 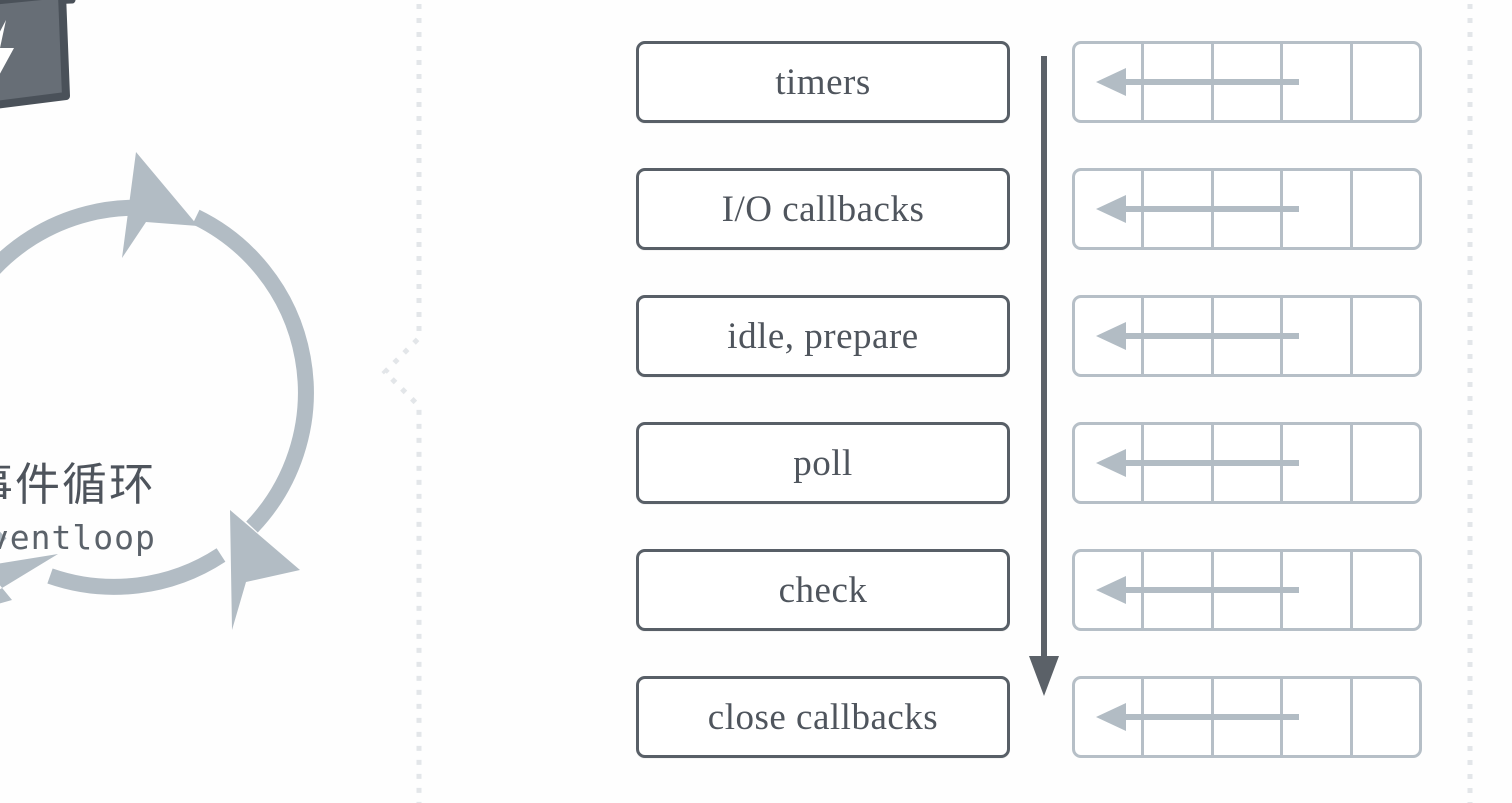 I want to click on phase-box-io-callbacks: I/O callbacks, so click(x=823, y=209).